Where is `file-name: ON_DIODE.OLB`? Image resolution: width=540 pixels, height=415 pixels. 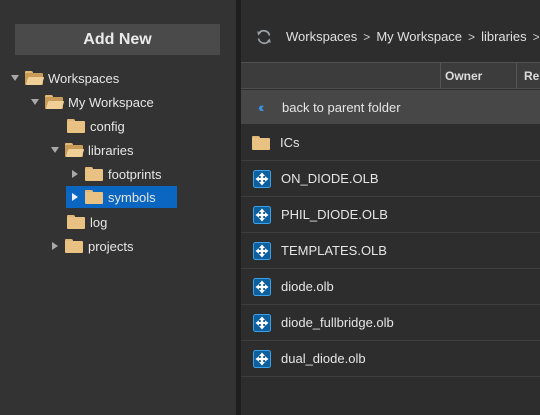 file-name: ON_DIODE.OLB is located at coordinates (330, 178).